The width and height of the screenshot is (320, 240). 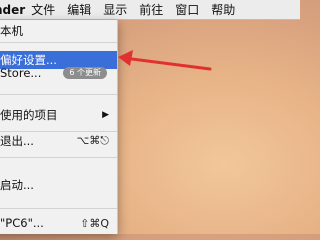 I want to click on red-arrow-annotation-icon, so click(x=165, y=60).